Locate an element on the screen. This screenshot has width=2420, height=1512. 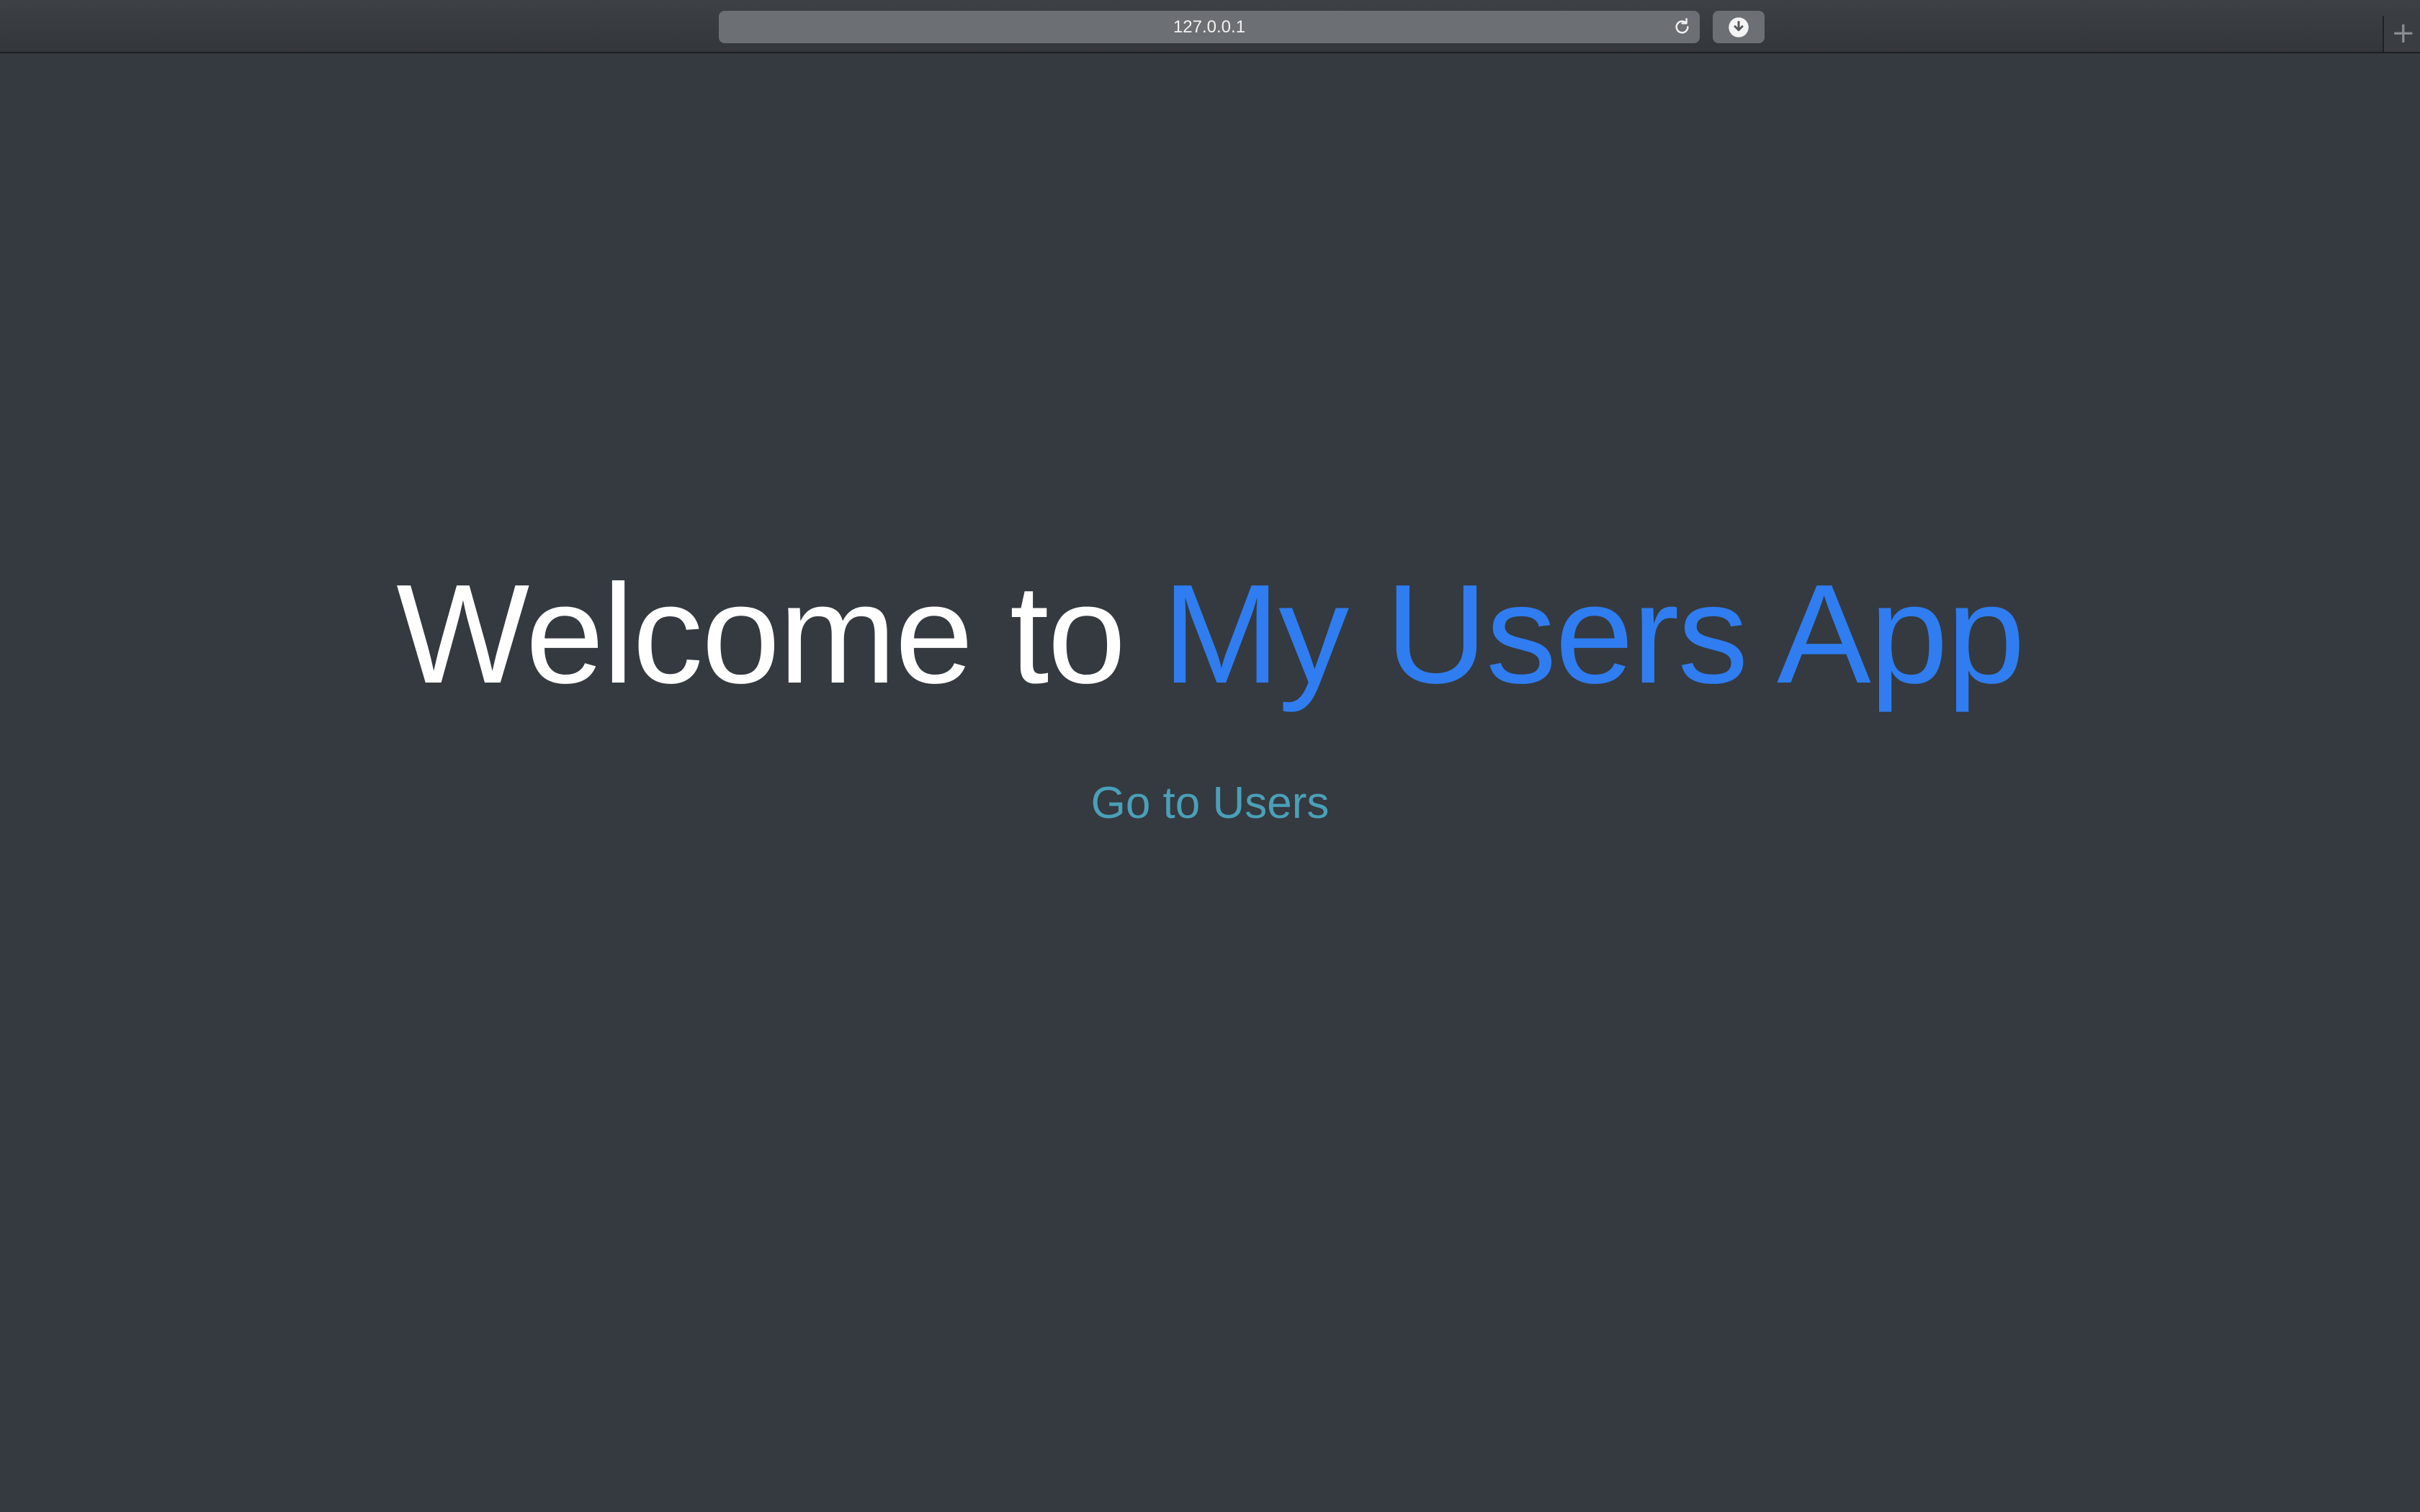
browser-toolbar: 127.0.0.1 + is located at coordinates (1210, 26).